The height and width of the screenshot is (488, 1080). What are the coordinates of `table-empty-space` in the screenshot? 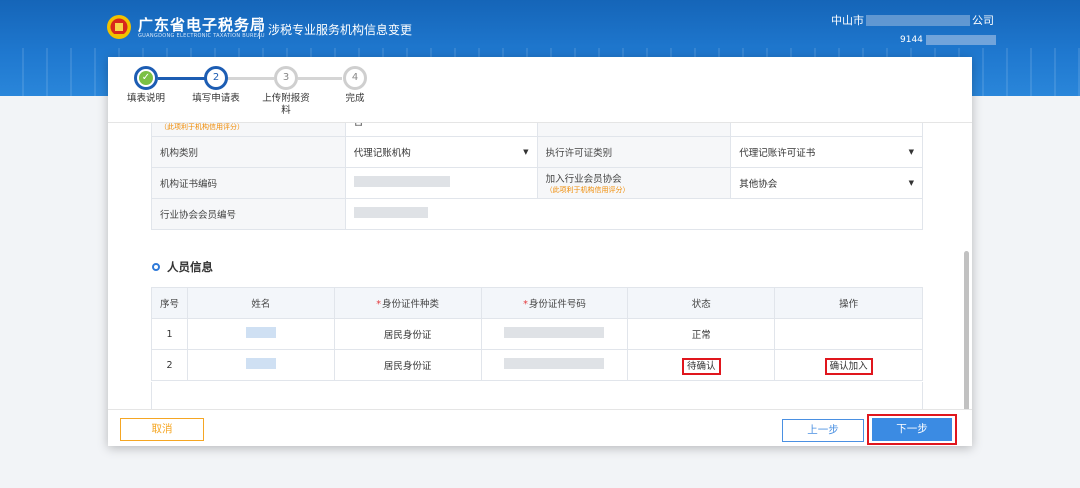 It's located at (537, 395).